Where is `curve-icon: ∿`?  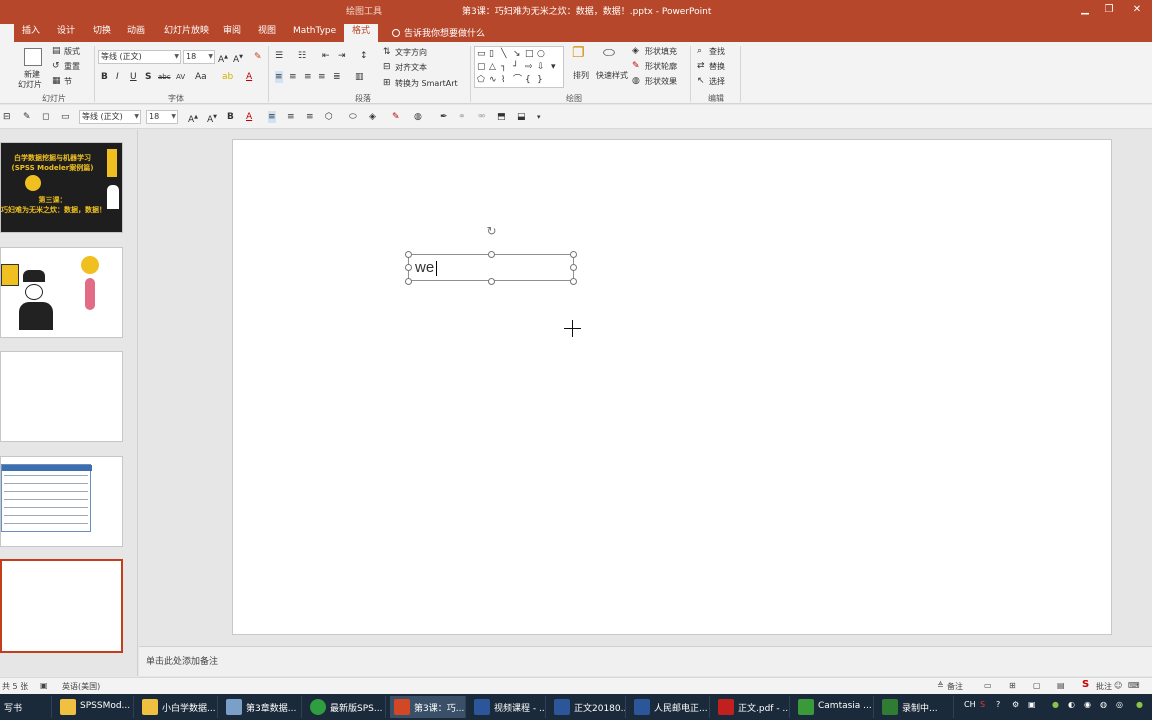 curve-icon: ∿ is located at coordinates (493, 80).